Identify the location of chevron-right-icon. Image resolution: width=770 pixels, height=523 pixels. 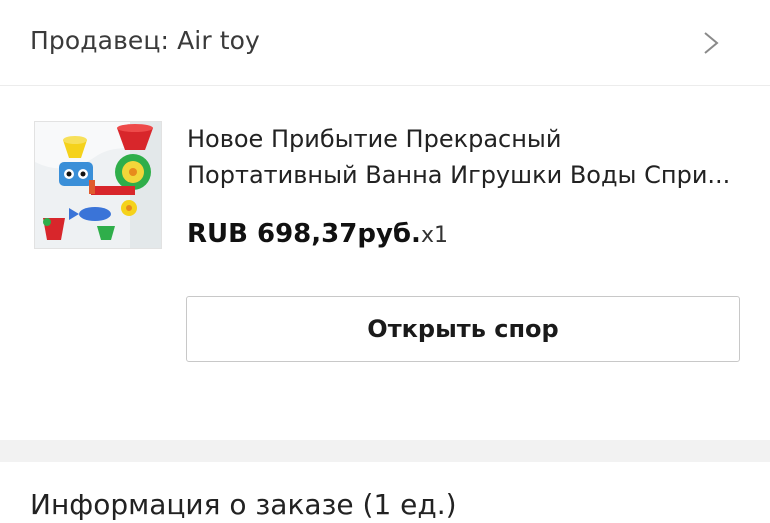
(711, 43).